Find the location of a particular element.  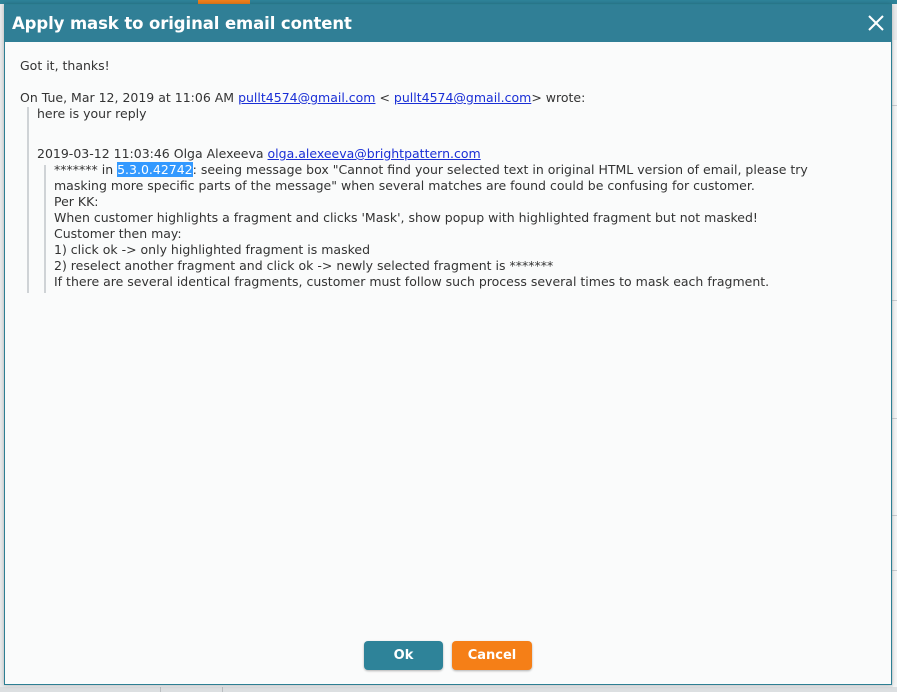

quoted-reply: here is your reply is located at coordinates (92, 113).